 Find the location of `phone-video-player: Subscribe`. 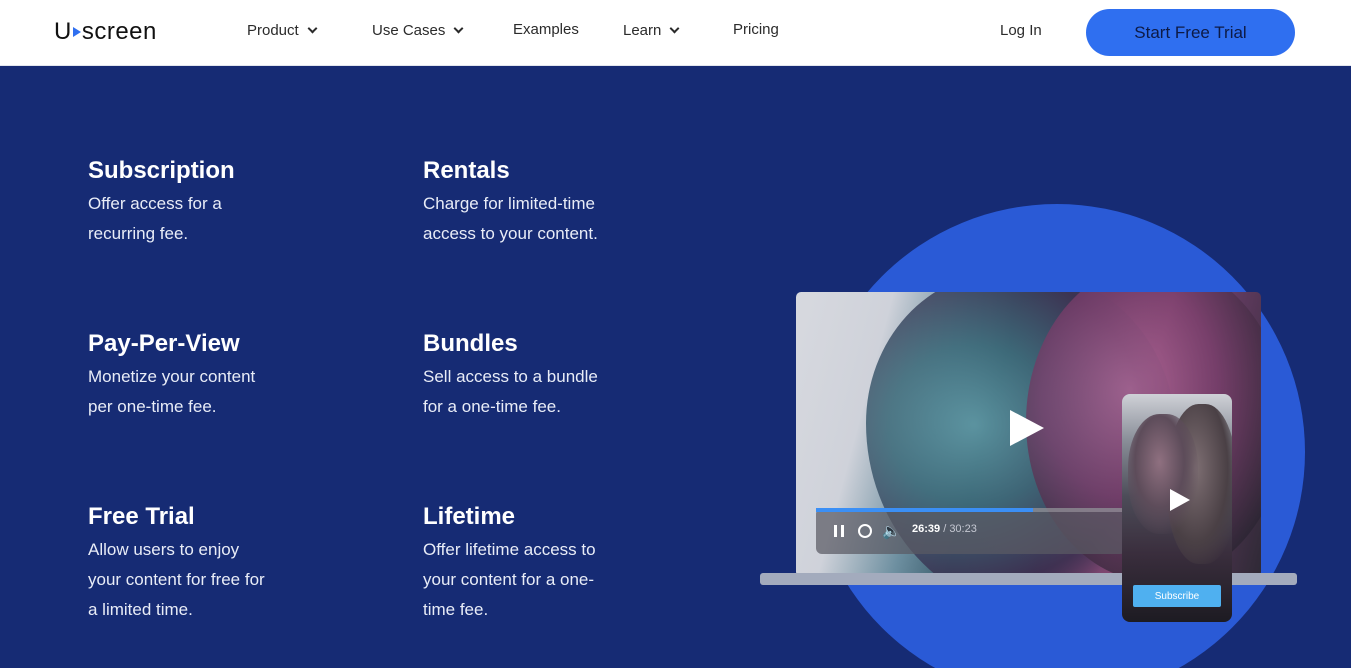

phone-video-player: Subscribe is located at coordinates (1177, 508).